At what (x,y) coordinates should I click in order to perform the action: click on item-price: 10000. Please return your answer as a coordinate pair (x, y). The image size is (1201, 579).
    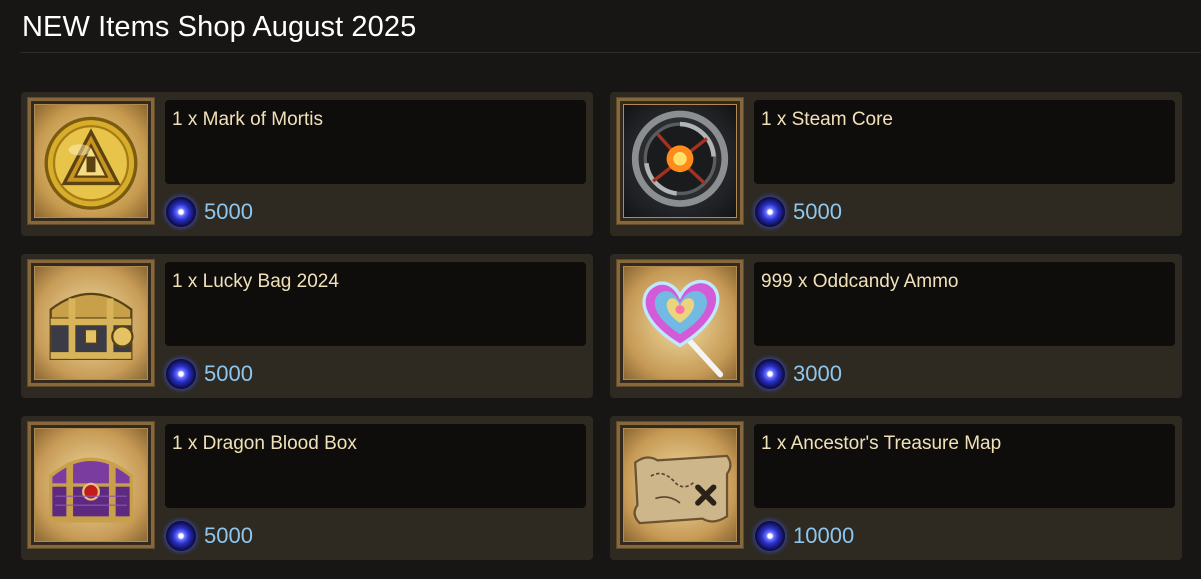
    Looking at the image, I should click on (824, 535).